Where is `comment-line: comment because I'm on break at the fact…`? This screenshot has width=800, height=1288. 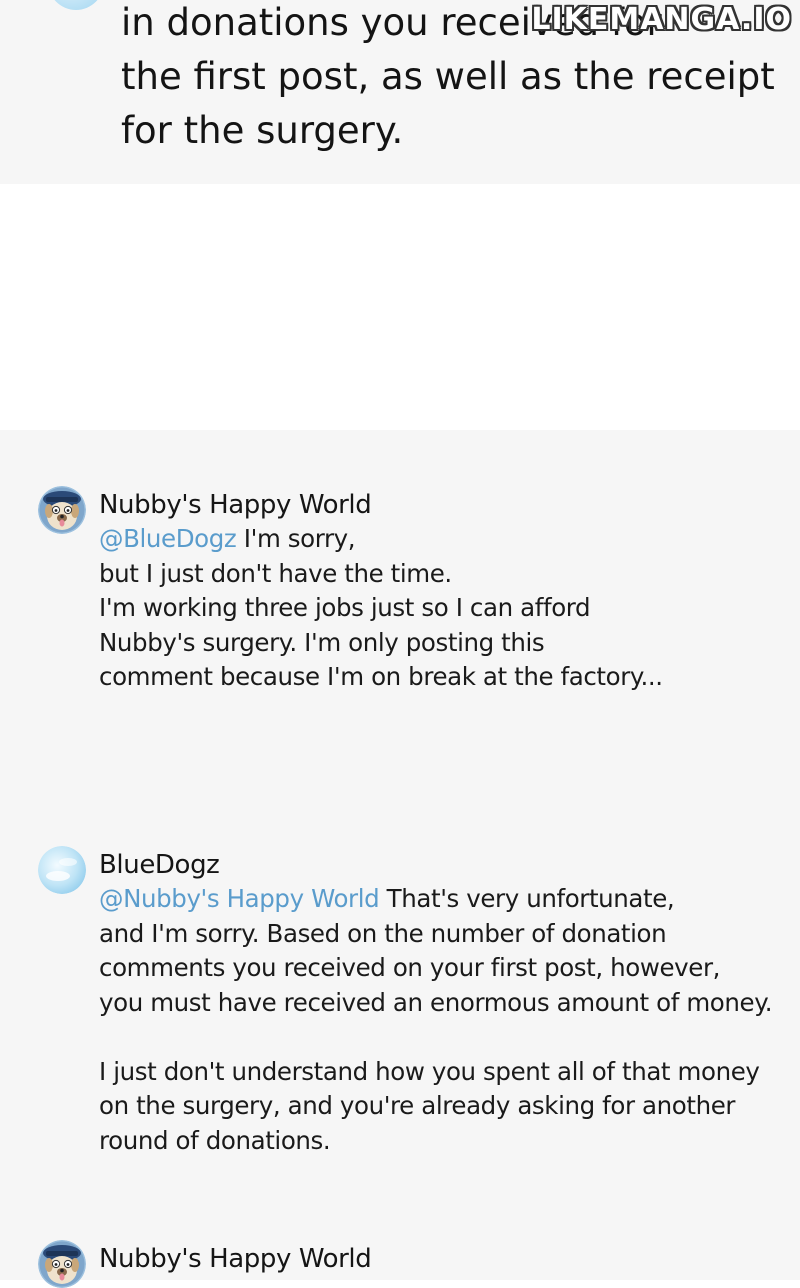 comment-line: comment because I'm on break at the fact… is located at coordinates (381, 676).